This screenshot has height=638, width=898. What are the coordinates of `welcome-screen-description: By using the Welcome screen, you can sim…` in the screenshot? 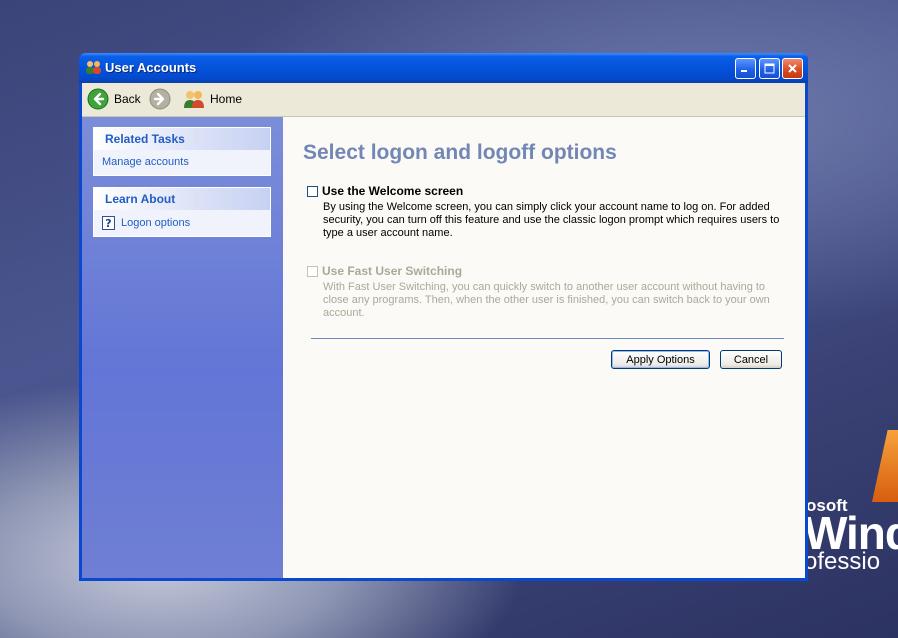 It's located at (551, 220).